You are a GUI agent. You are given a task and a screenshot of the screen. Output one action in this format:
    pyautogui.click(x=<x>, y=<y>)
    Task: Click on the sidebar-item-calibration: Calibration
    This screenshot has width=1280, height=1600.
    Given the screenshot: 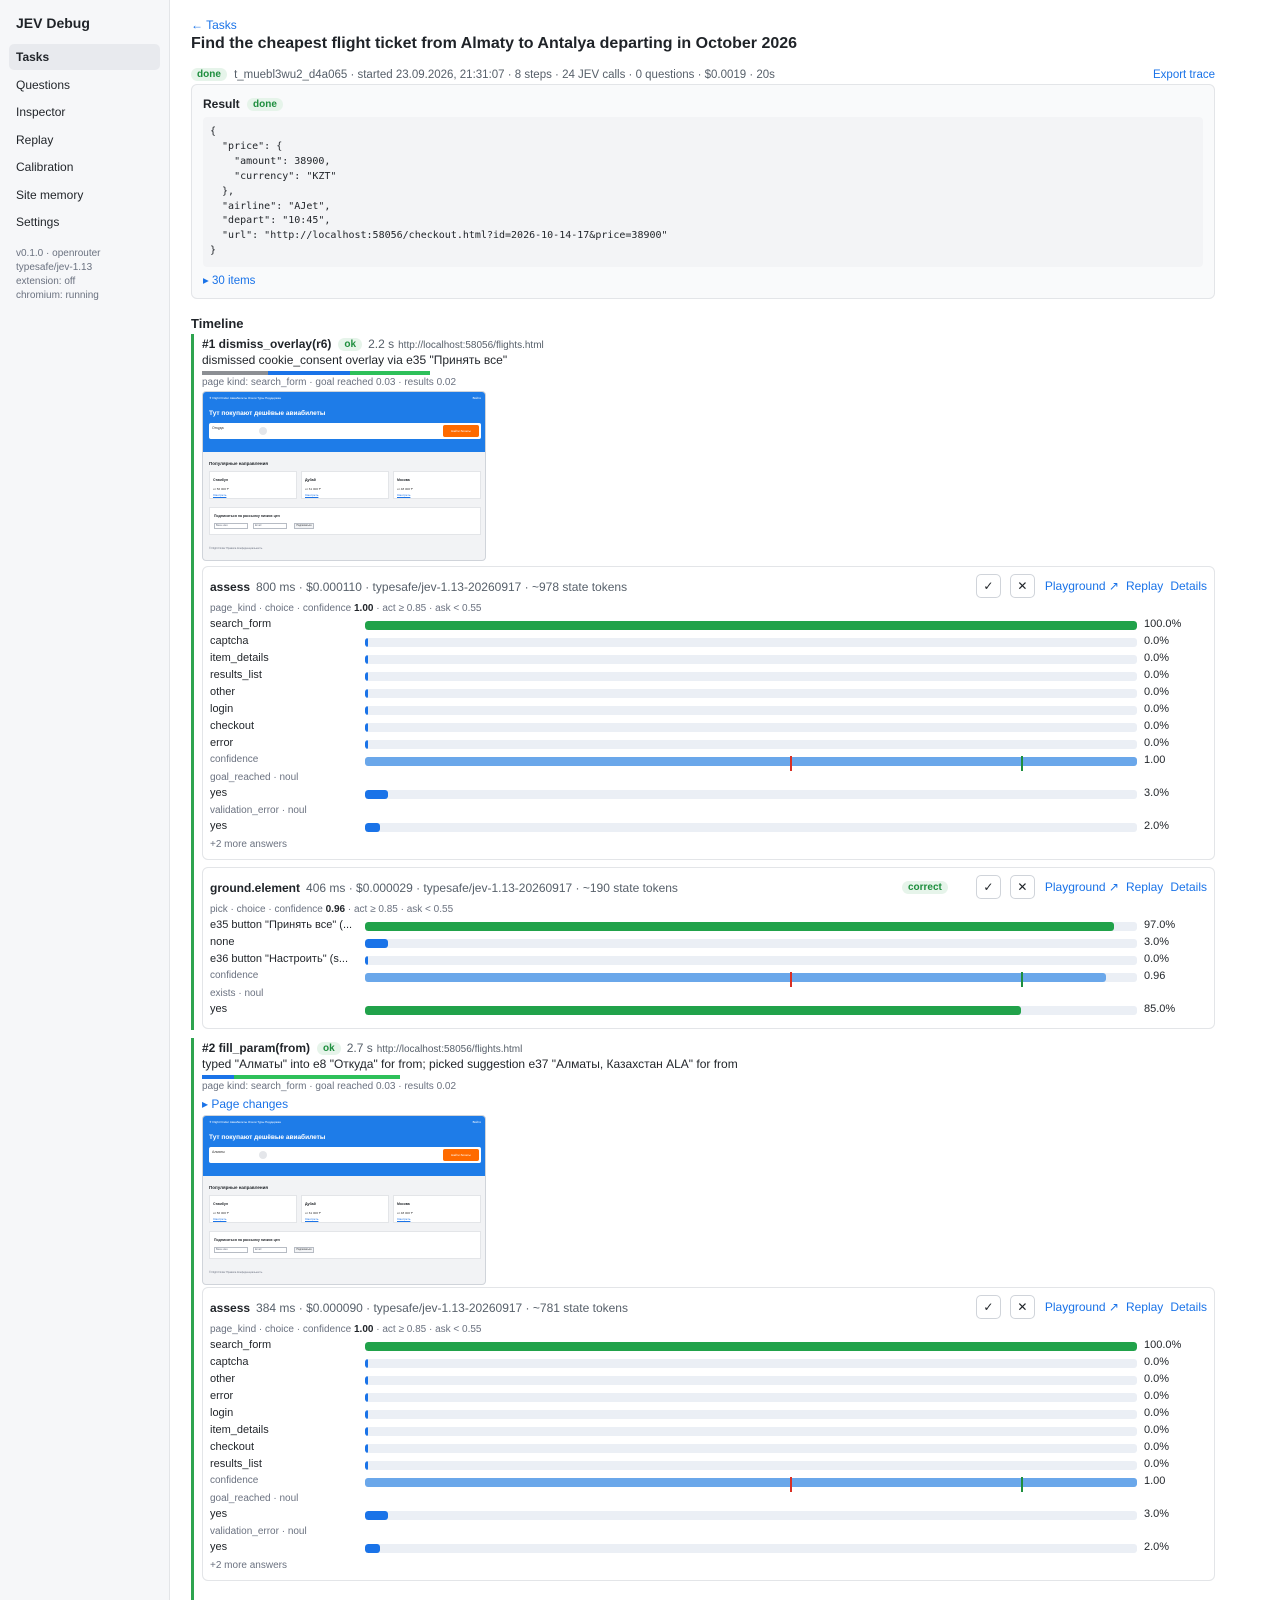 What is the action you would take?
    pyautogui.click(x=84, y=167)
    